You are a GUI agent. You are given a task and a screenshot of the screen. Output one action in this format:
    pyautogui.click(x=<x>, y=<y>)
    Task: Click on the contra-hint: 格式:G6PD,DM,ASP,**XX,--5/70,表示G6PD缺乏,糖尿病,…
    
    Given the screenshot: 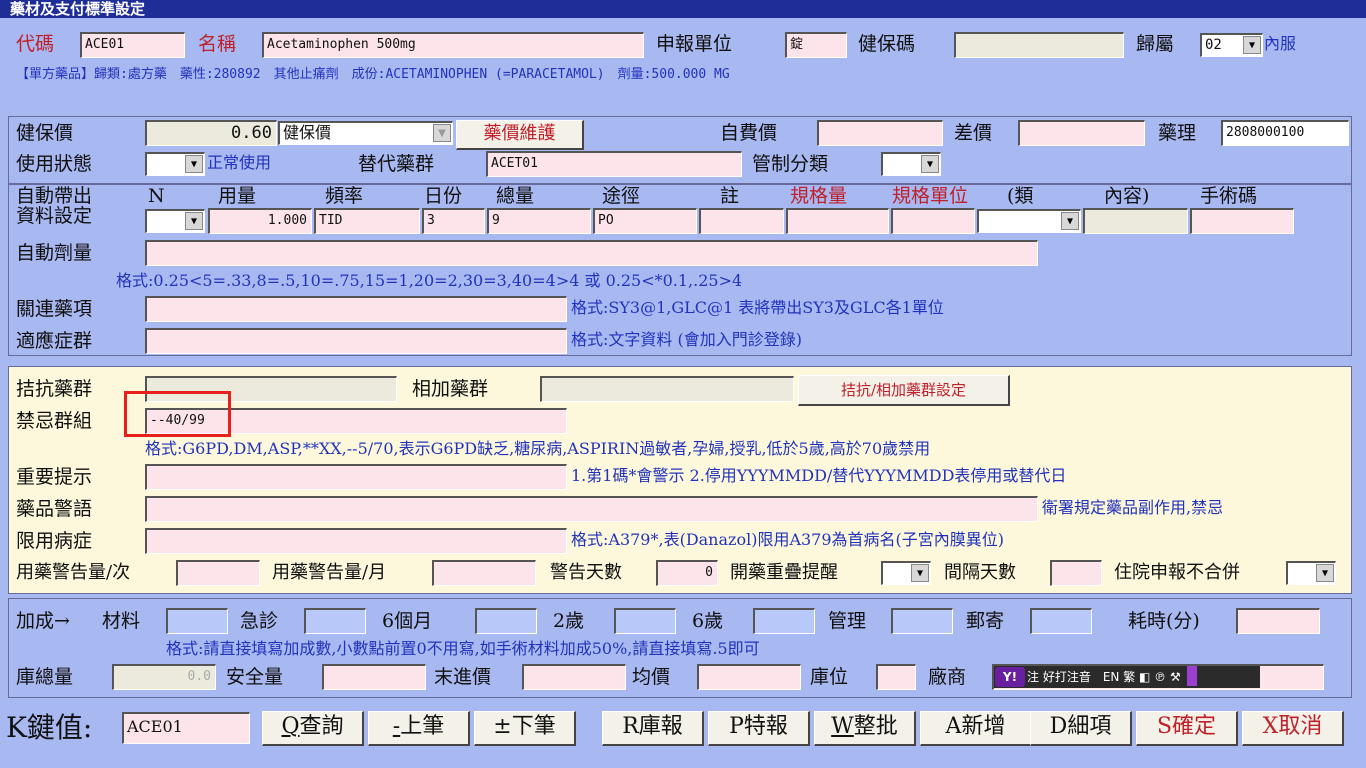 What is the action you would take?
    pyautogui.click(x=538, y=448)
    